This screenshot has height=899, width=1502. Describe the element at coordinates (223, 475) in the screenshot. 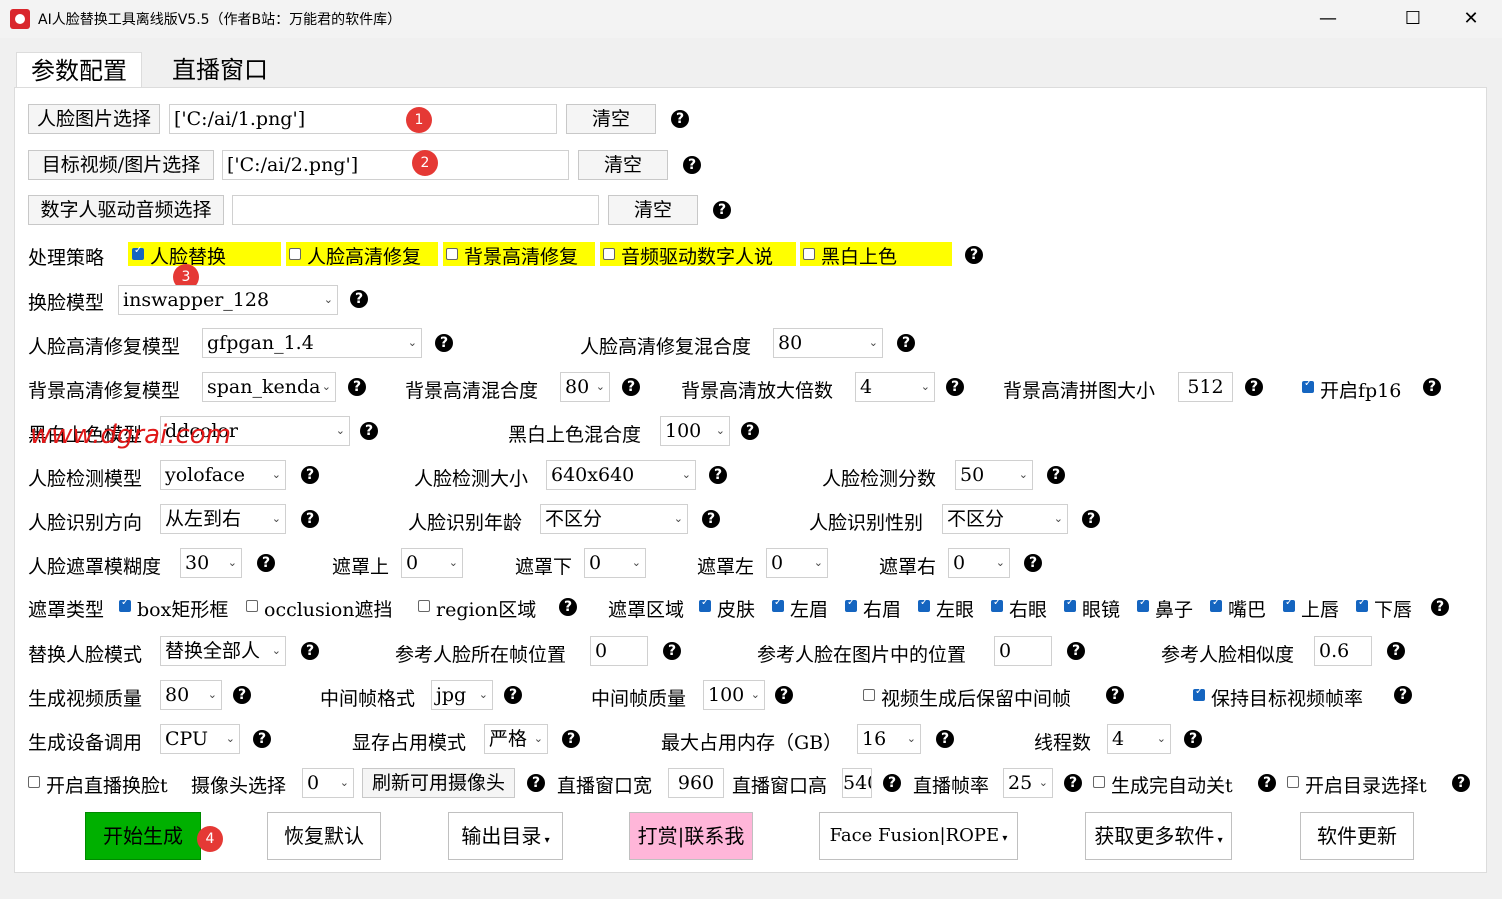

I see `detect-model-select: yoloface ⌄` at that location.